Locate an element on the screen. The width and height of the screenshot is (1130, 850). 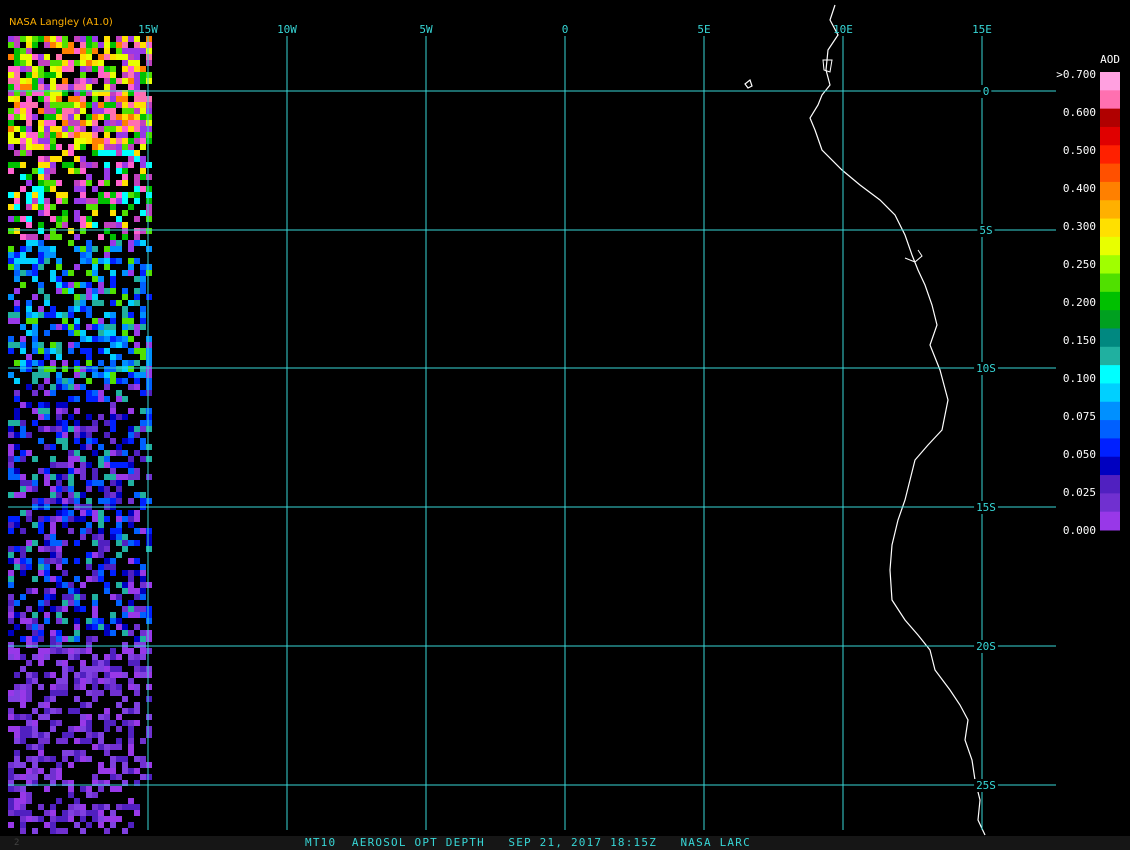
latitude-label: 0 is located at coordinates (986, 91).